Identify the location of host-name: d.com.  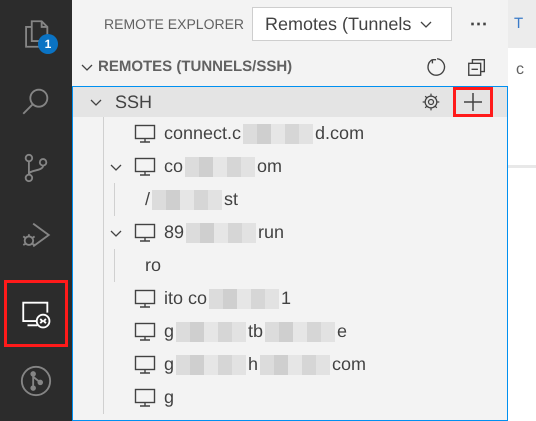
(339, 133).